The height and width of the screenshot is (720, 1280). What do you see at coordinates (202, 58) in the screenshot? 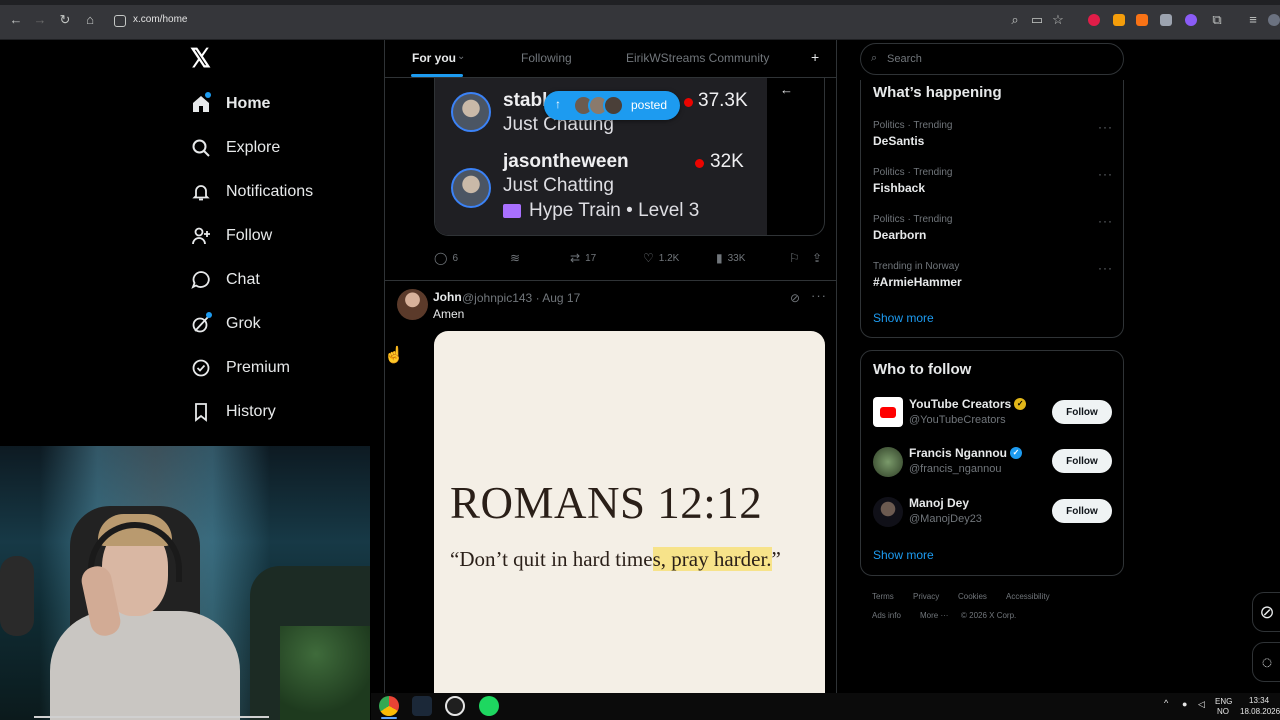
I see `x-logo: 𝕏` at bounding box center [202, 58].